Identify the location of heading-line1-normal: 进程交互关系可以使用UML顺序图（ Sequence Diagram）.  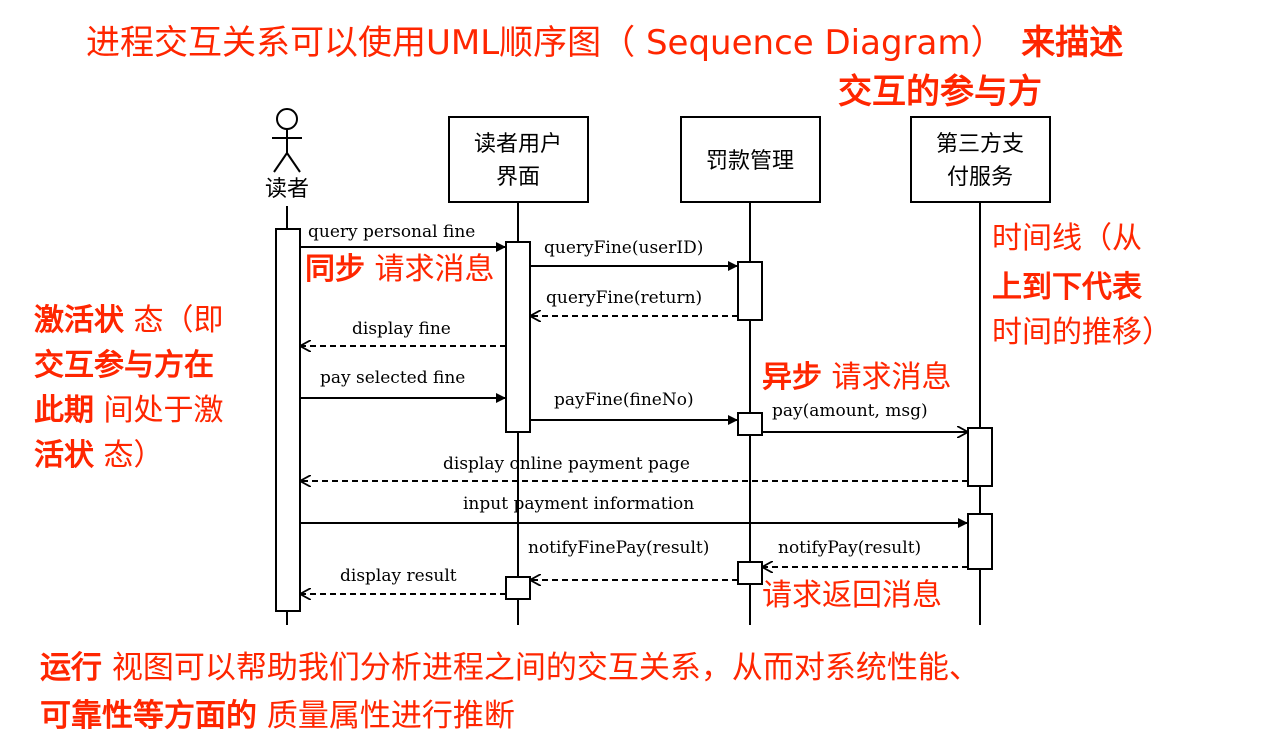
(545, 43).